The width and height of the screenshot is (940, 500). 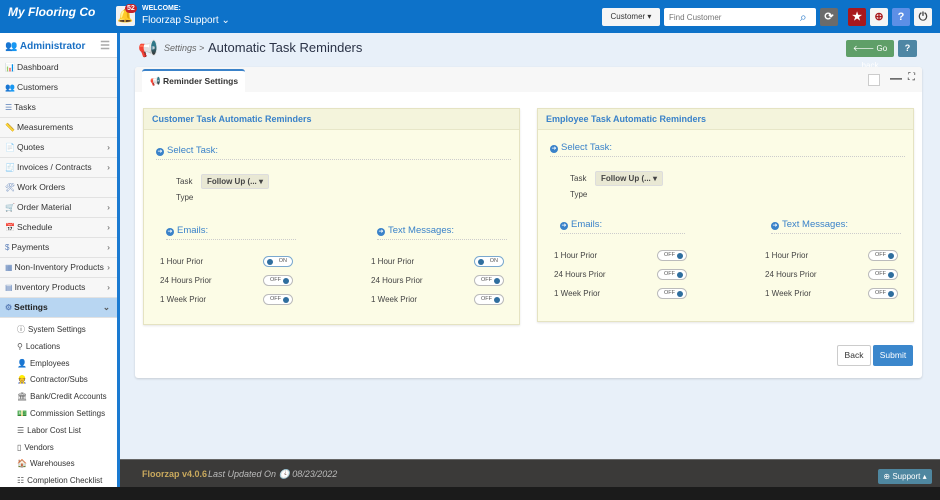 What do you see at coordinates (43, 346) in the screenshot?
I see `sidebar-subitem-label: Locations` at bounding box center [43, 346].